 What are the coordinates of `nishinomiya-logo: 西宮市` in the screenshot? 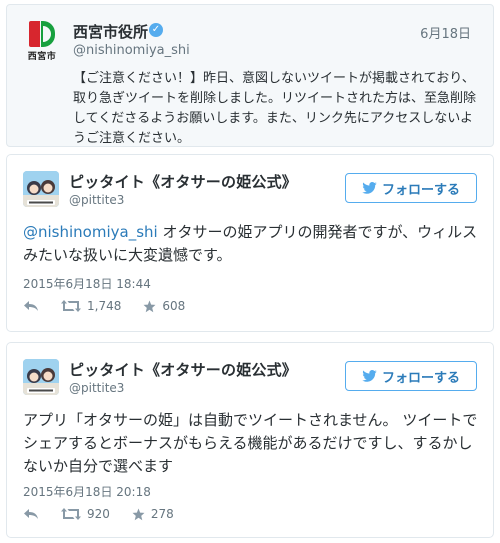 It's located at (42, 41).